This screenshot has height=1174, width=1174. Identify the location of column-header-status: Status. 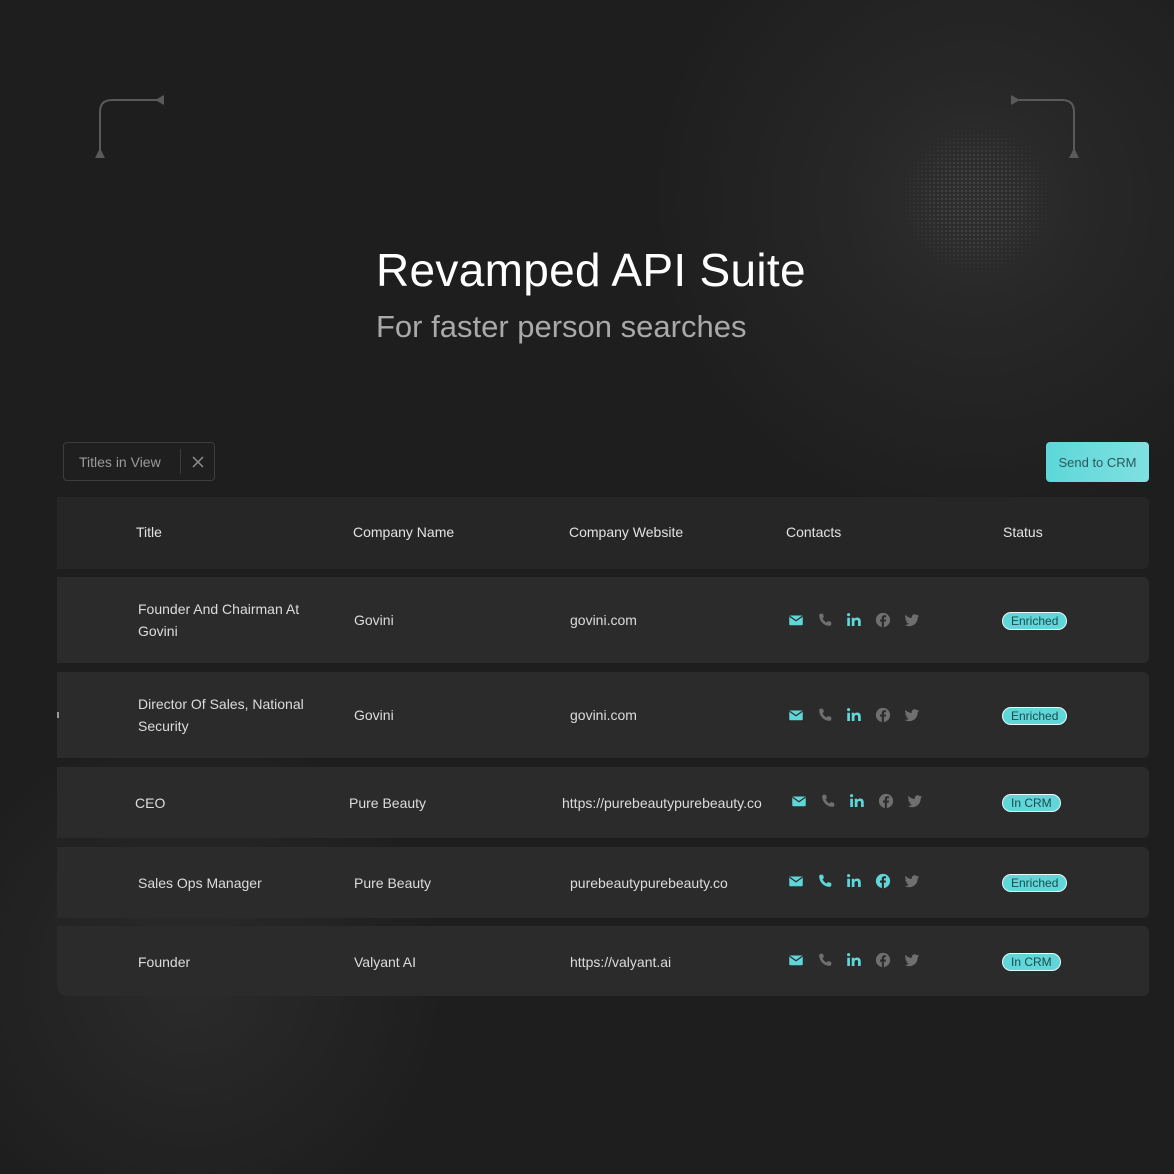
(1023, 532).